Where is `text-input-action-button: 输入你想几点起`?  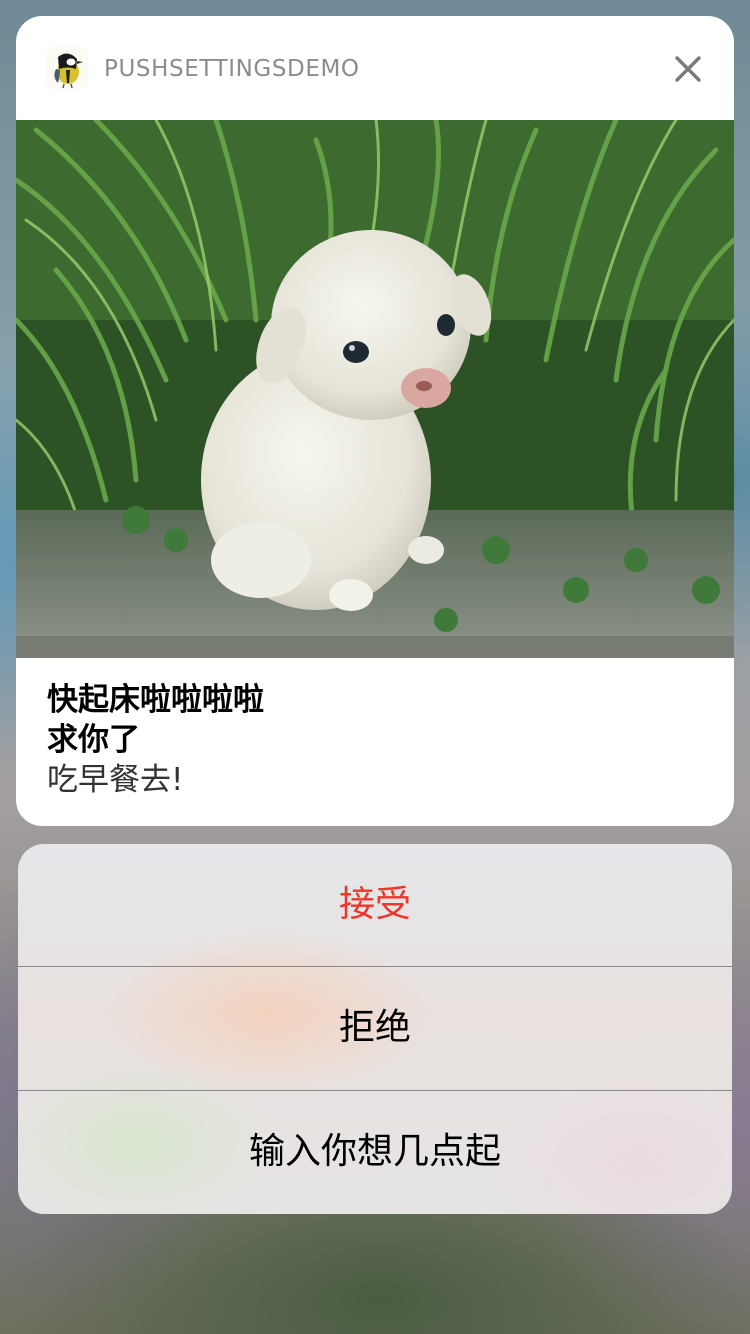 text-input-action-button: 输入你想几点起 is located at coordinates (375, 1152).